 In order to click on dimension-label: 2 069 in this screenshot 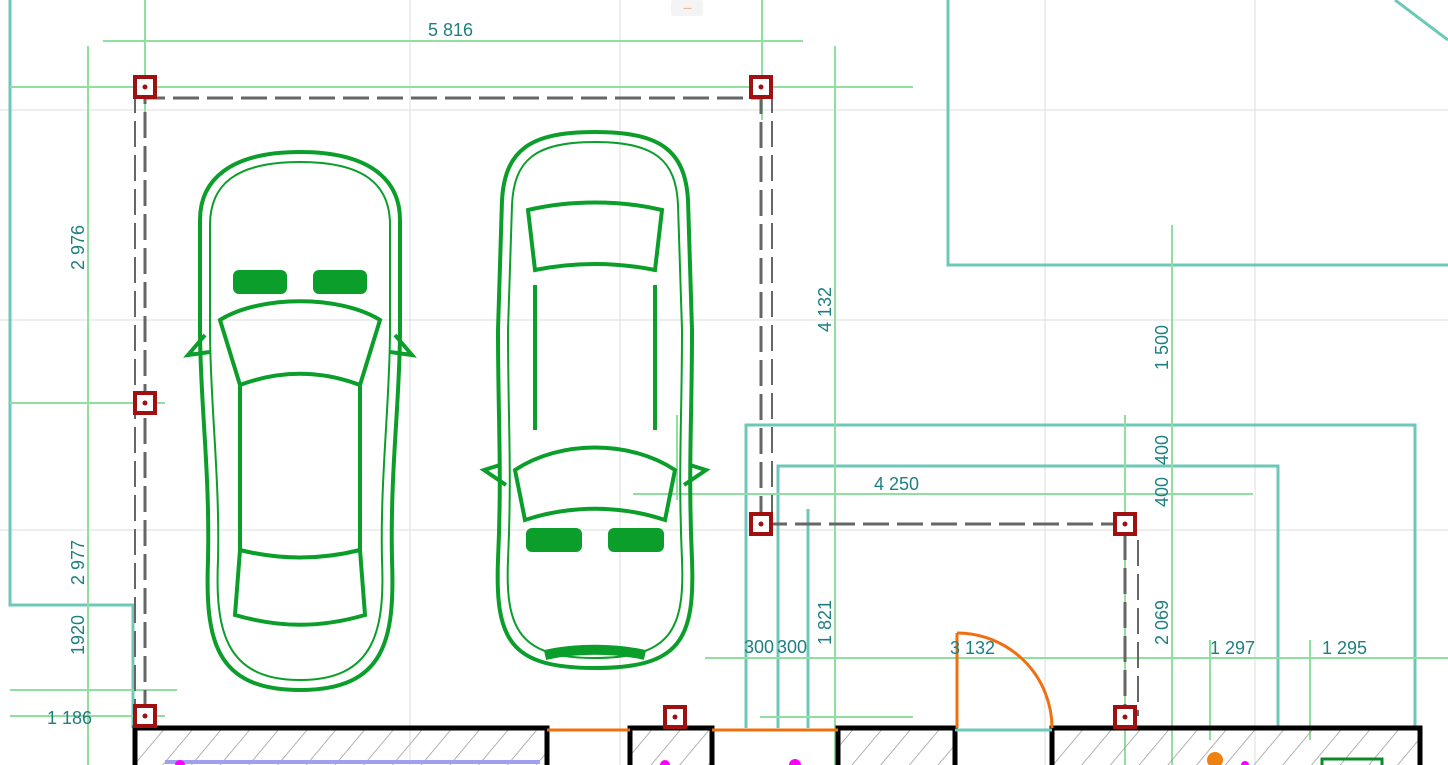, I will do `click(1162, 622)`.